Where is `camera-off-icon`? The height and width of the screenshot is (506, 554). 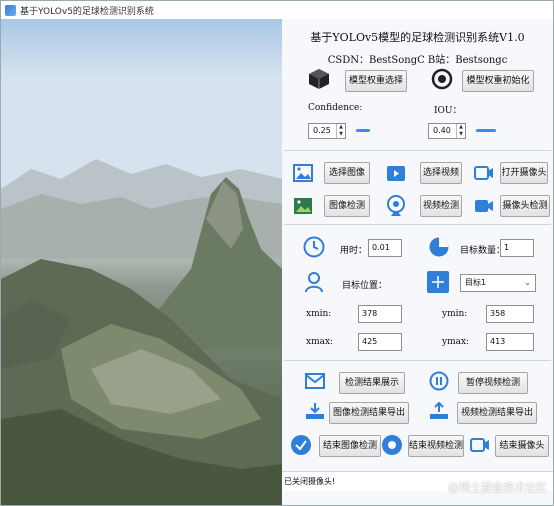
camera-off-icon is located at coordinates (480, 446).